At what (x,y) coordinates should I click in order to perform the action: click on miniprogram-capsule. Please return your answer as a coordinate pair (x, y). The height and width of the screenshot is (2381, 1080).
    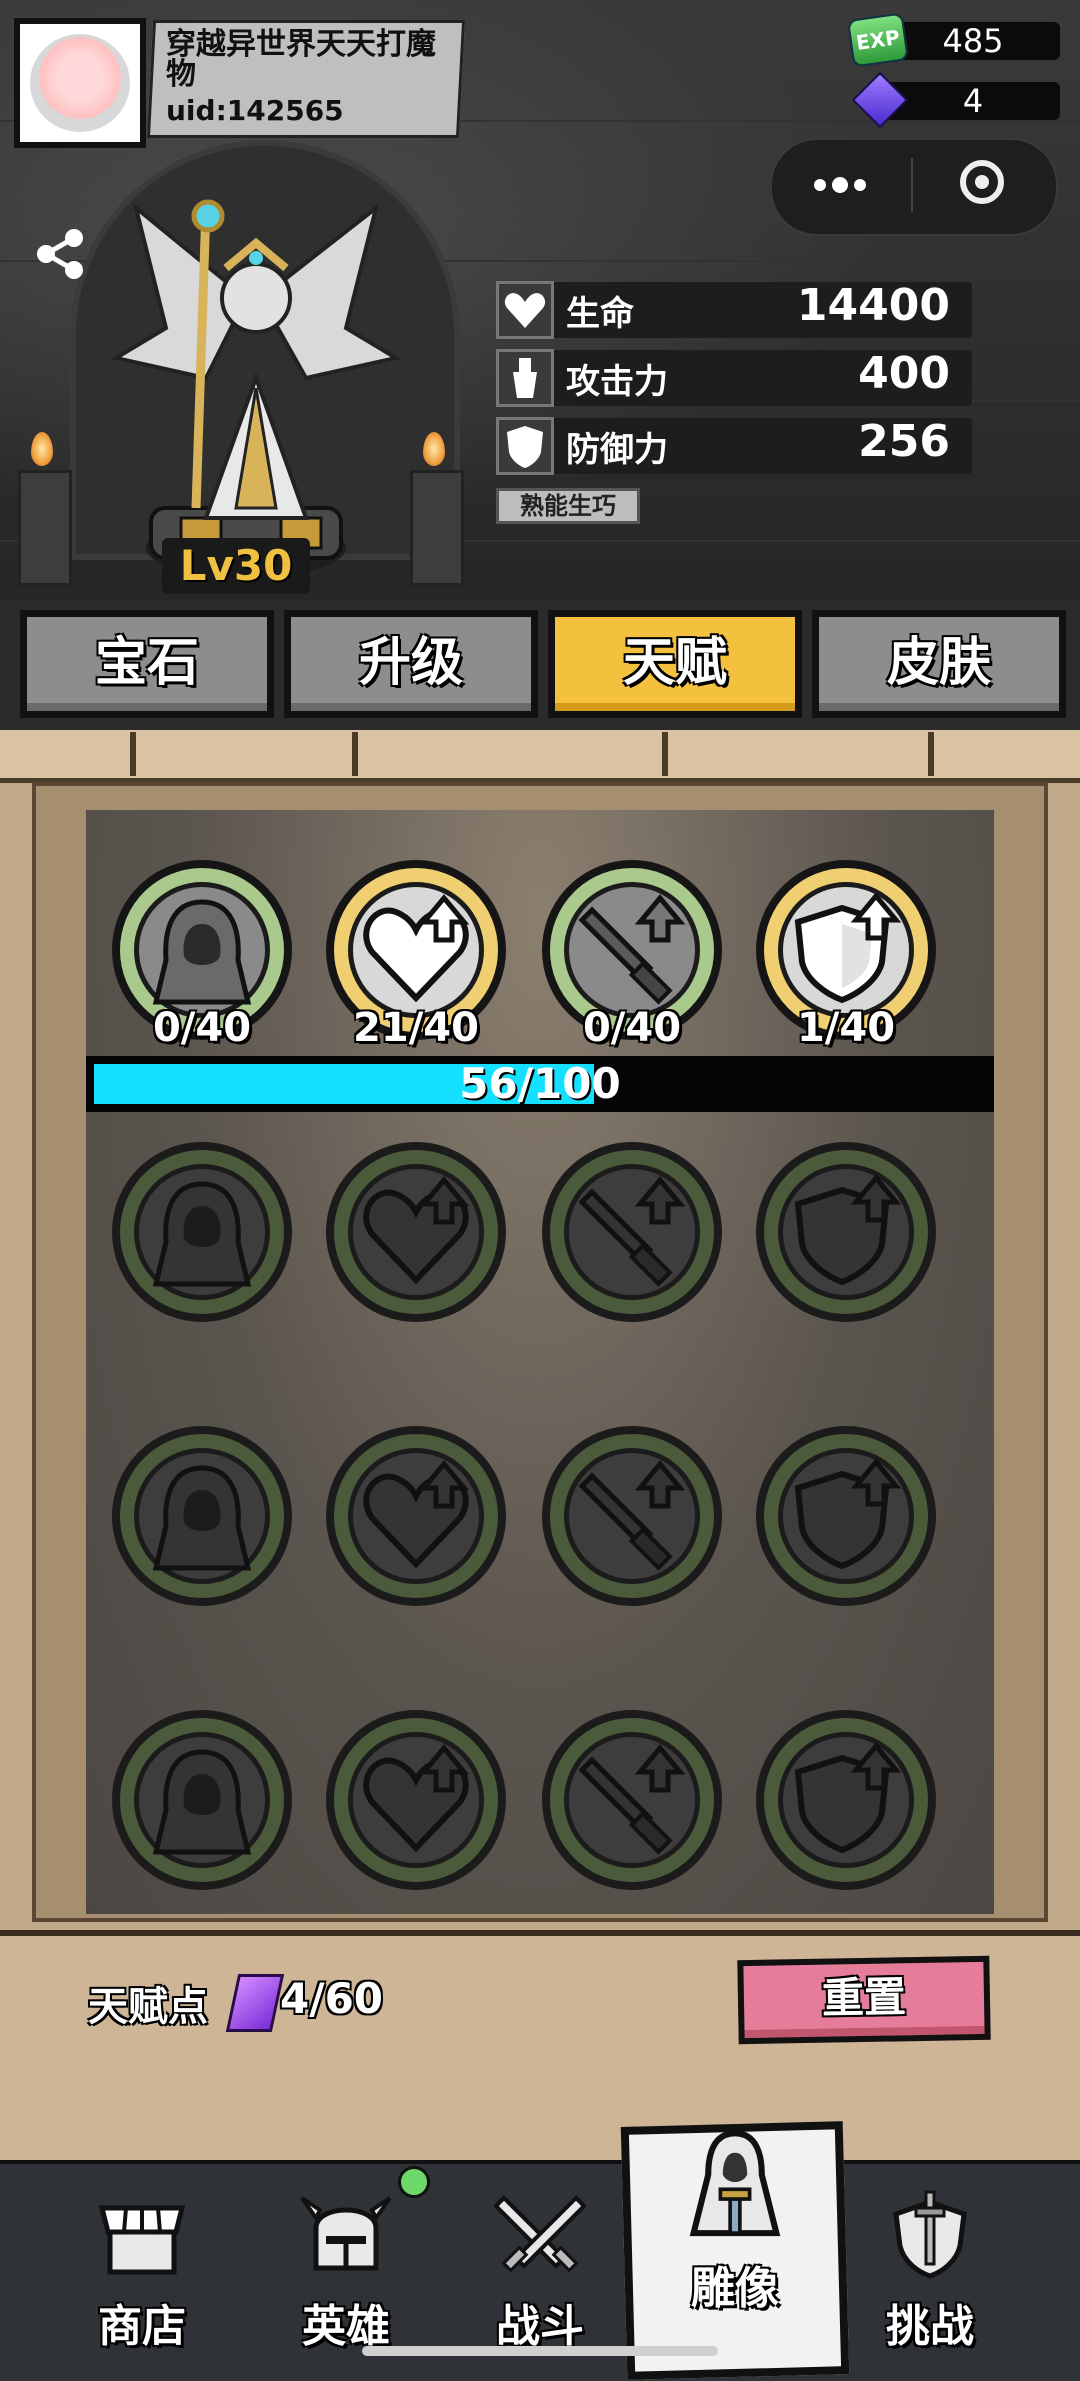
    Looking at the image, I should click on (914, 187).